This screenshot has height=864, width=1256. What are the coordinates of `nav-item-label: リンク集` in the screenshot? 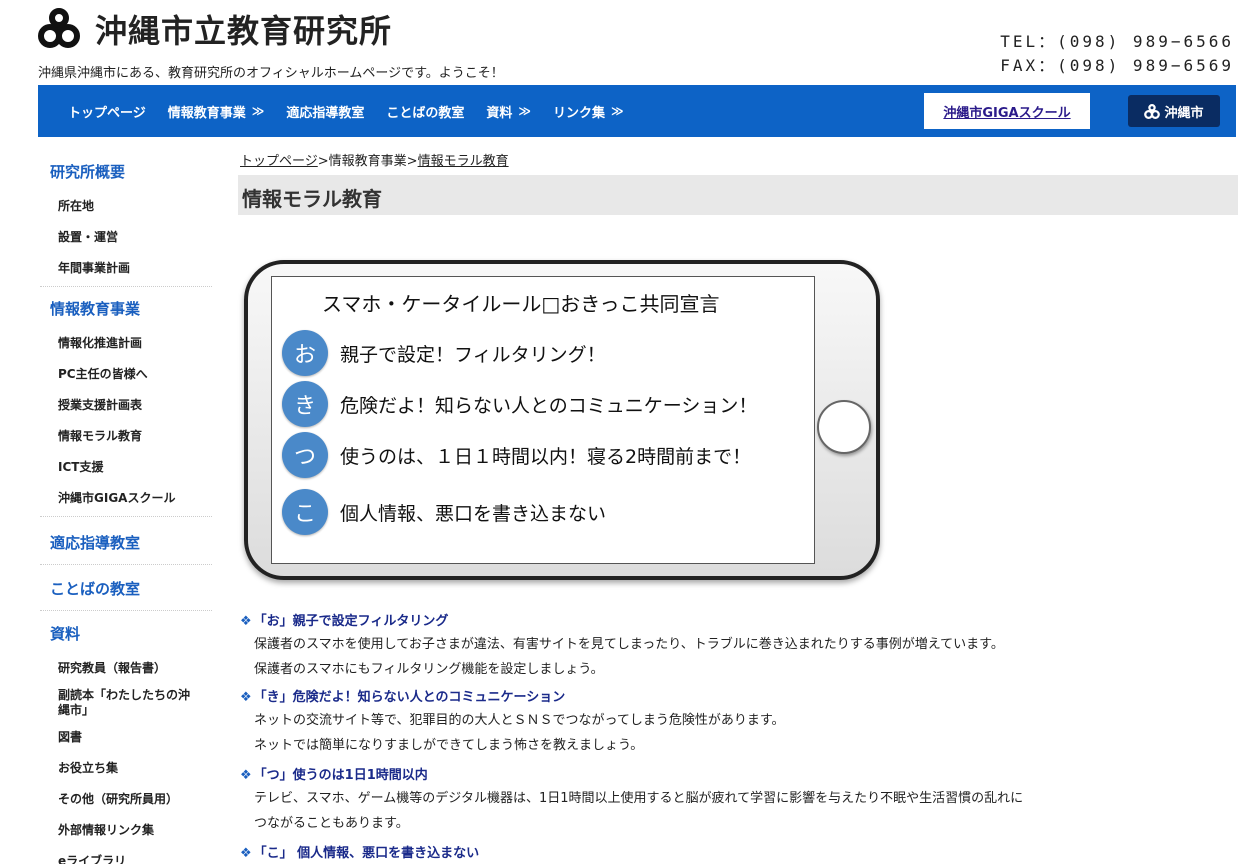 It's located at (578, 113).